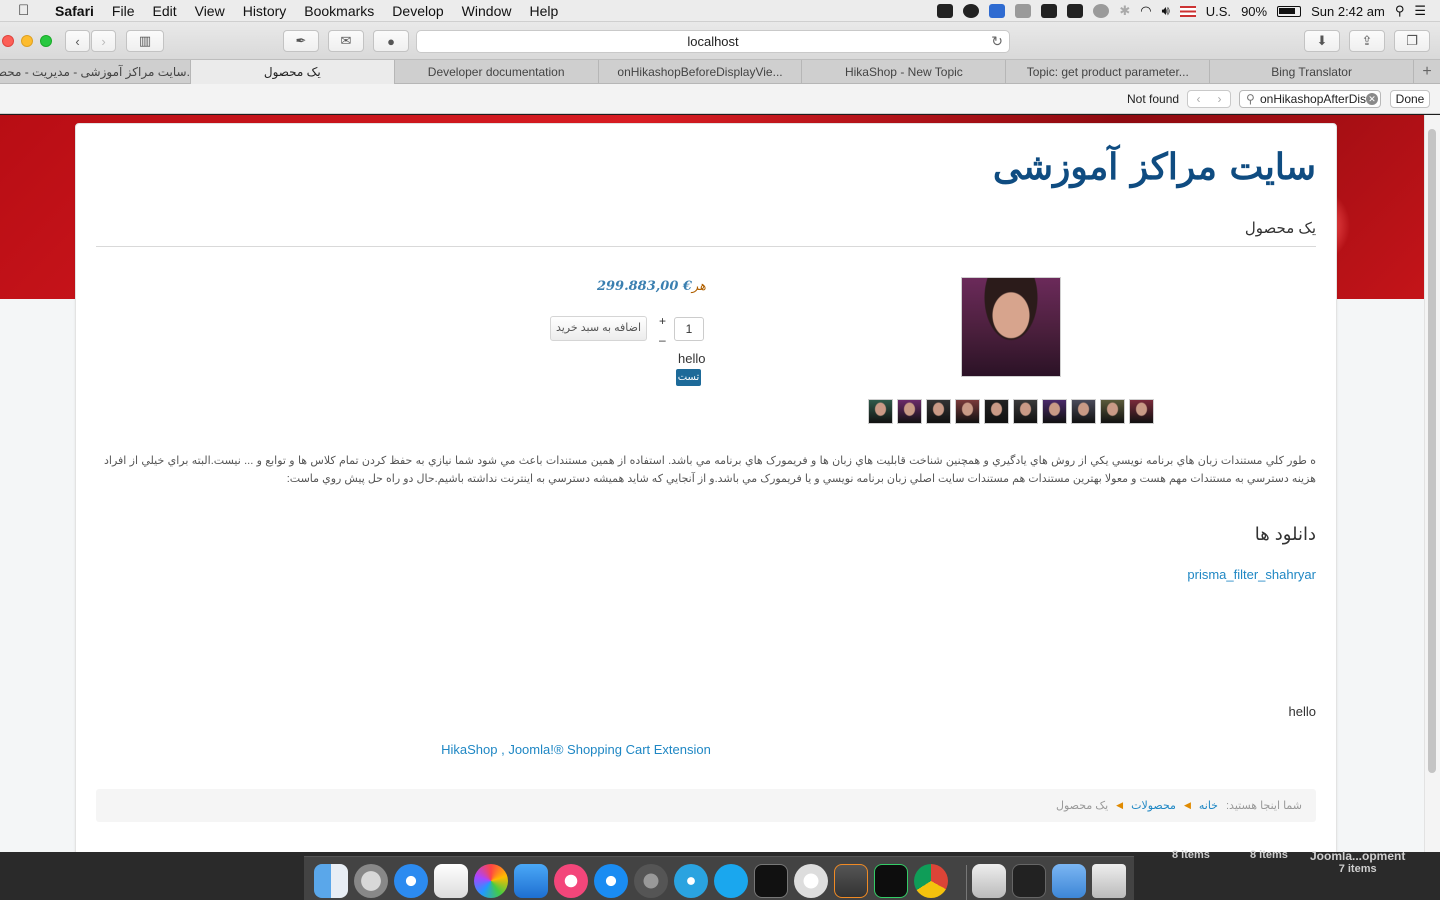 This screenshot has height=900, width=1440. What do you see at coordinates (417, 11) in the screenshot?
I see `menu-develop: Develop` at bounding box center [417, 11].